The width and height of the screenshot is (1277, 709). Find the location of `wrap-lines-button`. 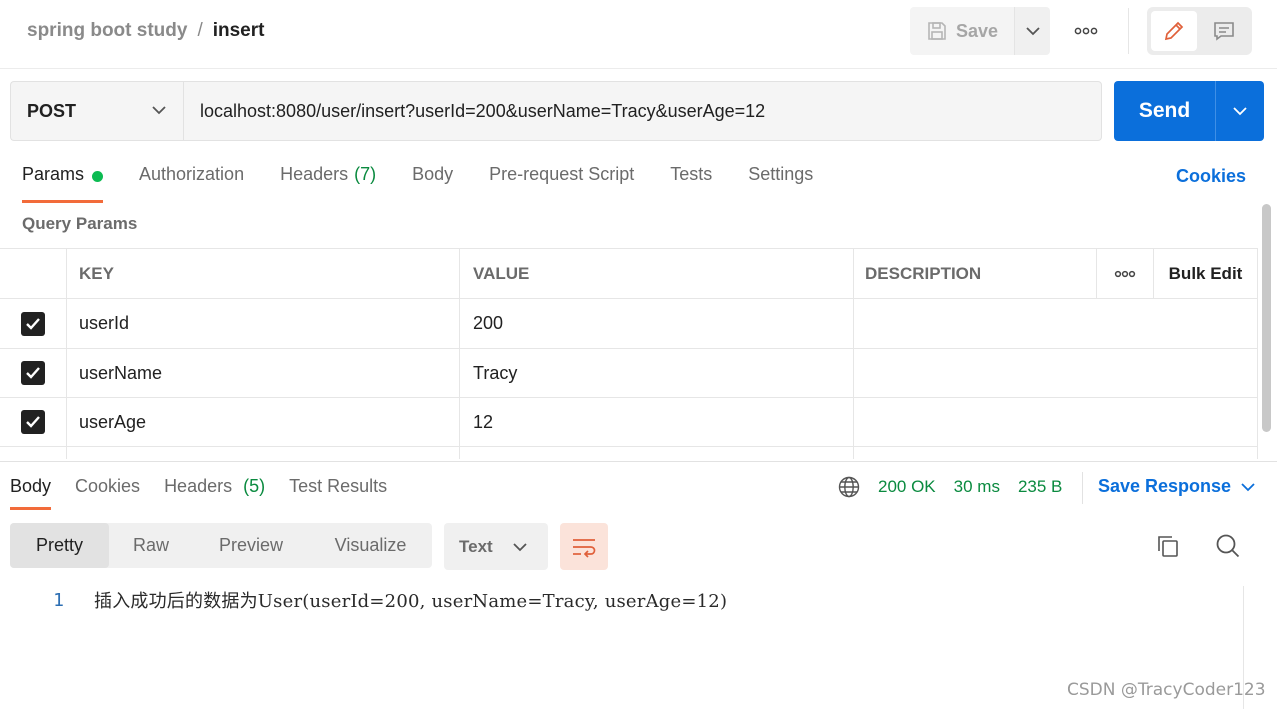

wrap-lines-button is located at coordinates (584, 546).